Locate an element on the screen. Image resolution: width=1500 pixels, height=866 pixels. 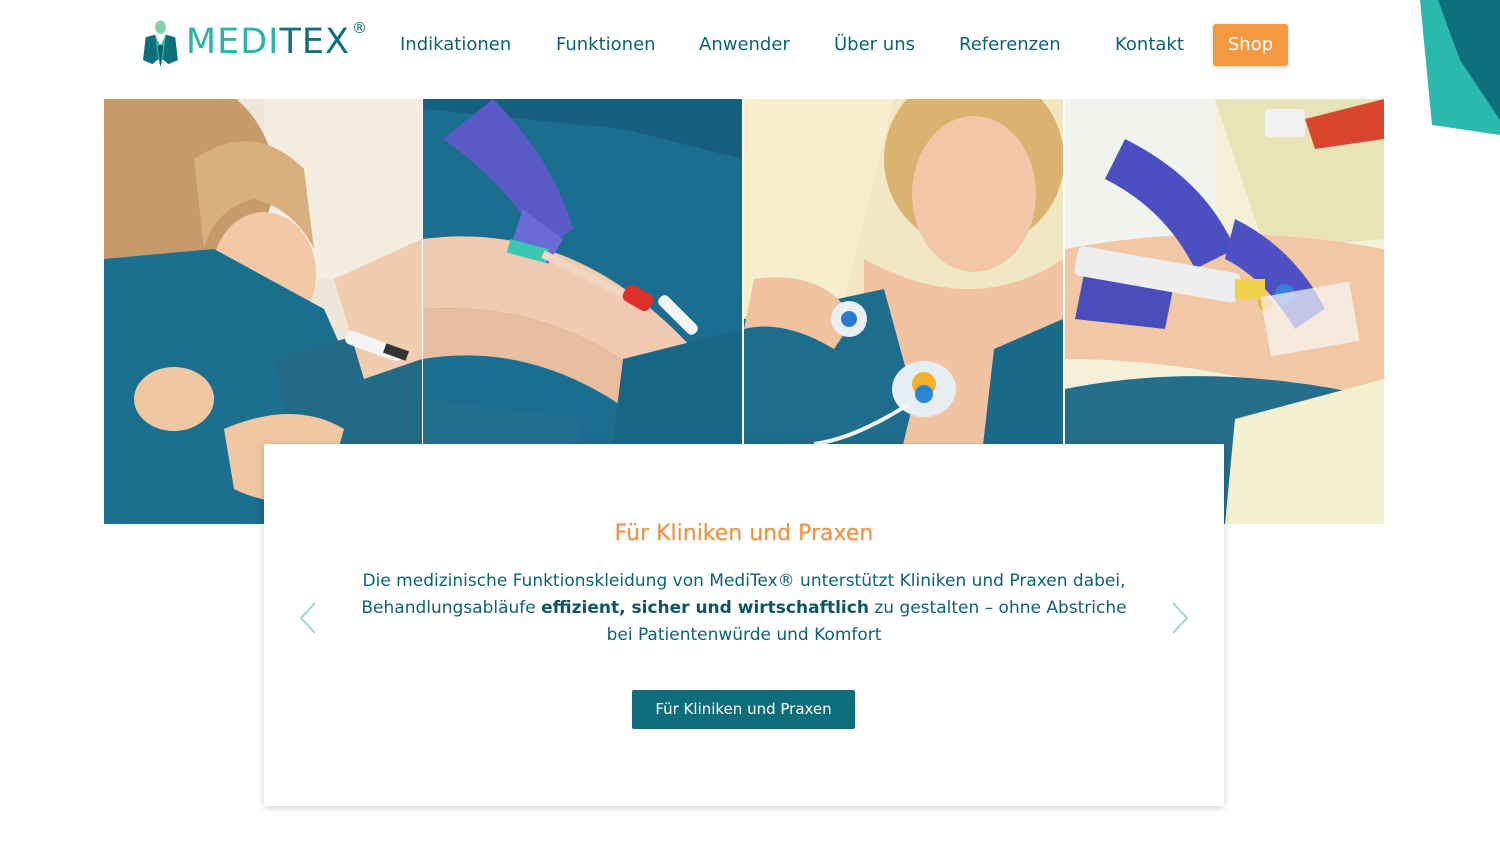
cta-button: Für Kliniken und Praxen is located at coordinates (743, 709).